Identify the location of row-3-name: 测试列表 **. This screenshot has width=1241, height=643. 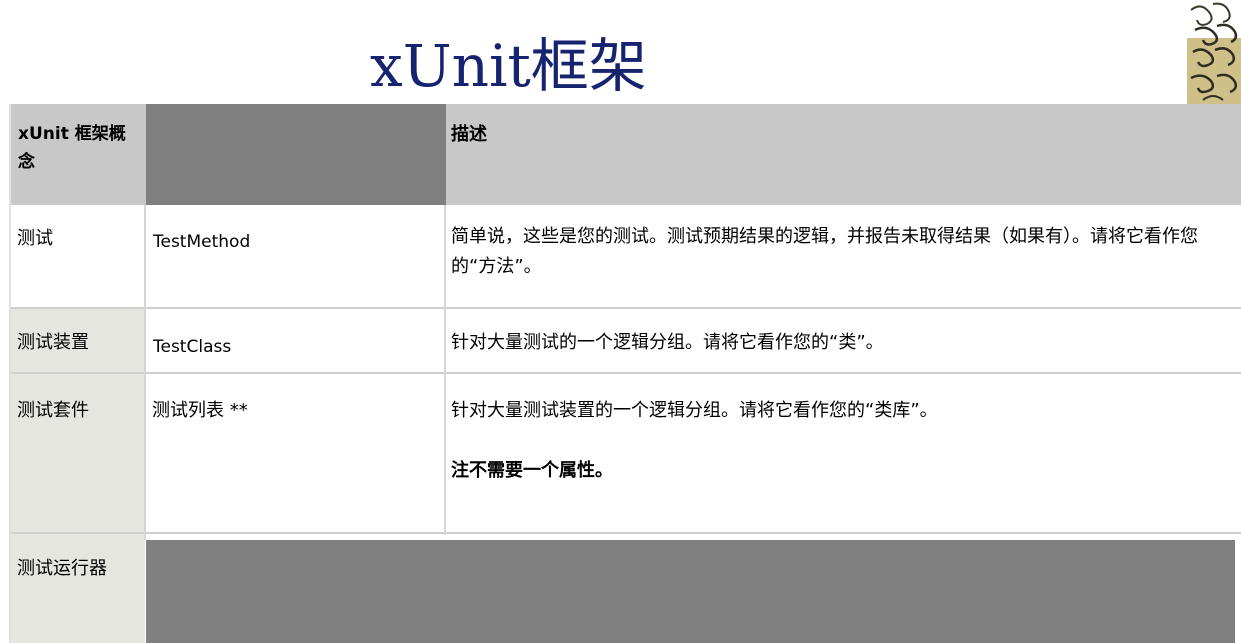
(200, 410).